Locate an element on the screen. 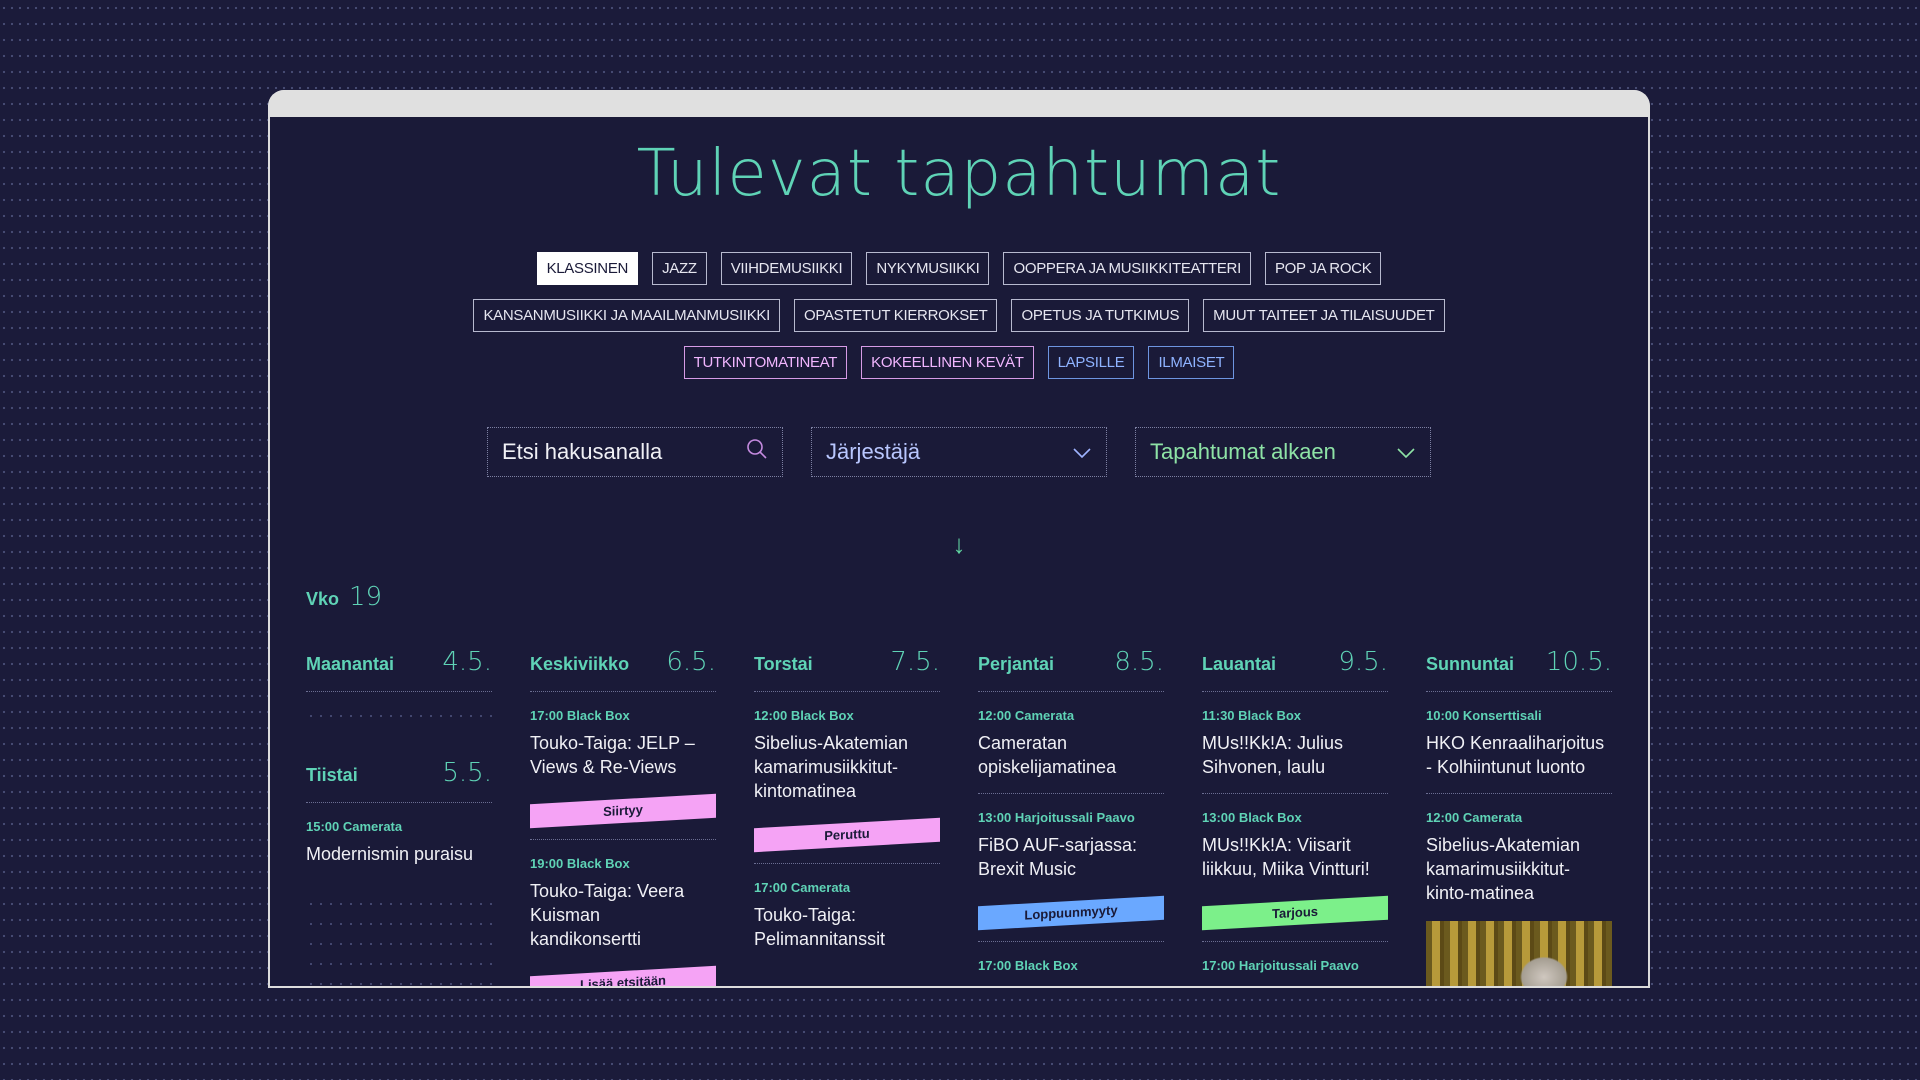  filter-chip: KOKEELLINEN KEVÄT is located at coordinates (947, 362).